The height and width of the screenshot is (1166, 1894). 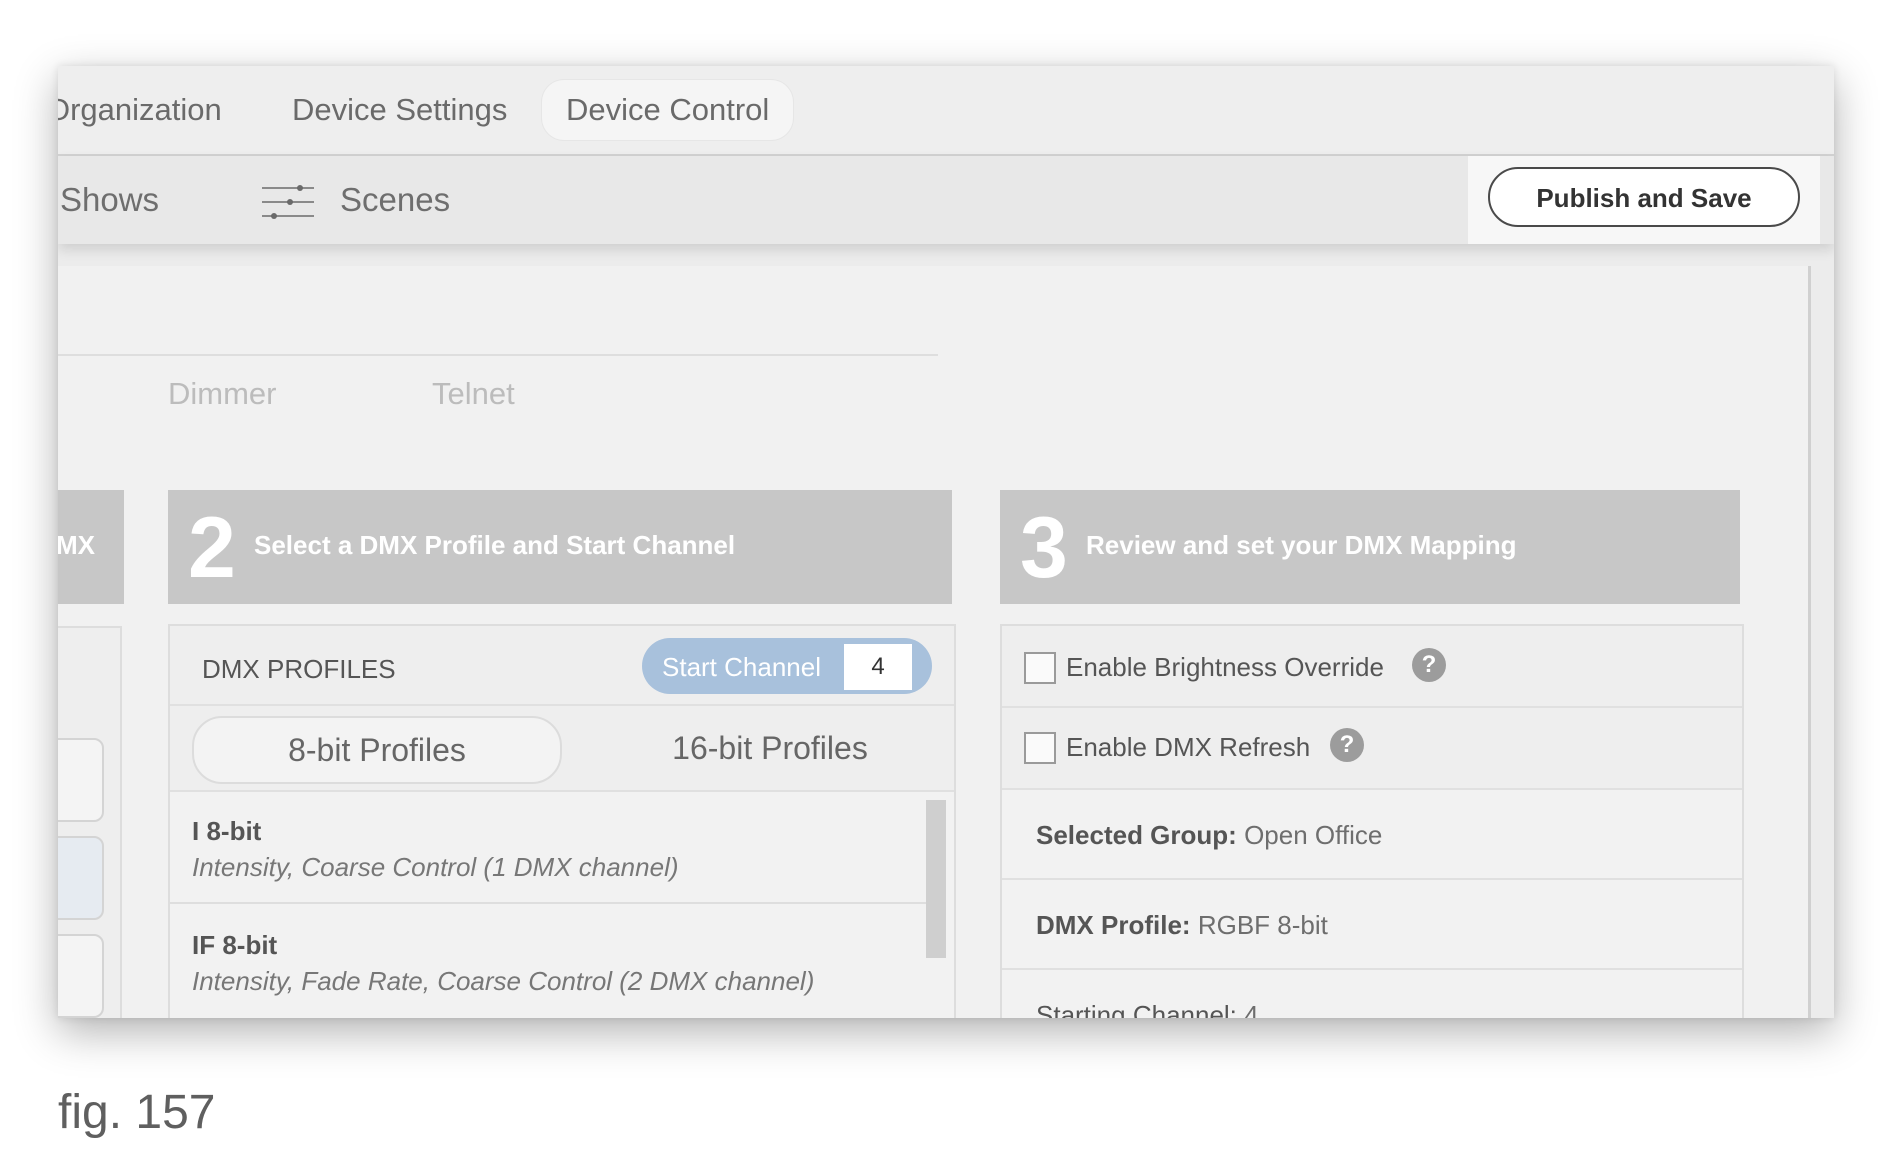 What do you see at coordinates (1372, 925) in the screenshot?
I see `dmx-profile-row: DMX Profile: RGBF 8-bit` at bounding box center [1372, 925].